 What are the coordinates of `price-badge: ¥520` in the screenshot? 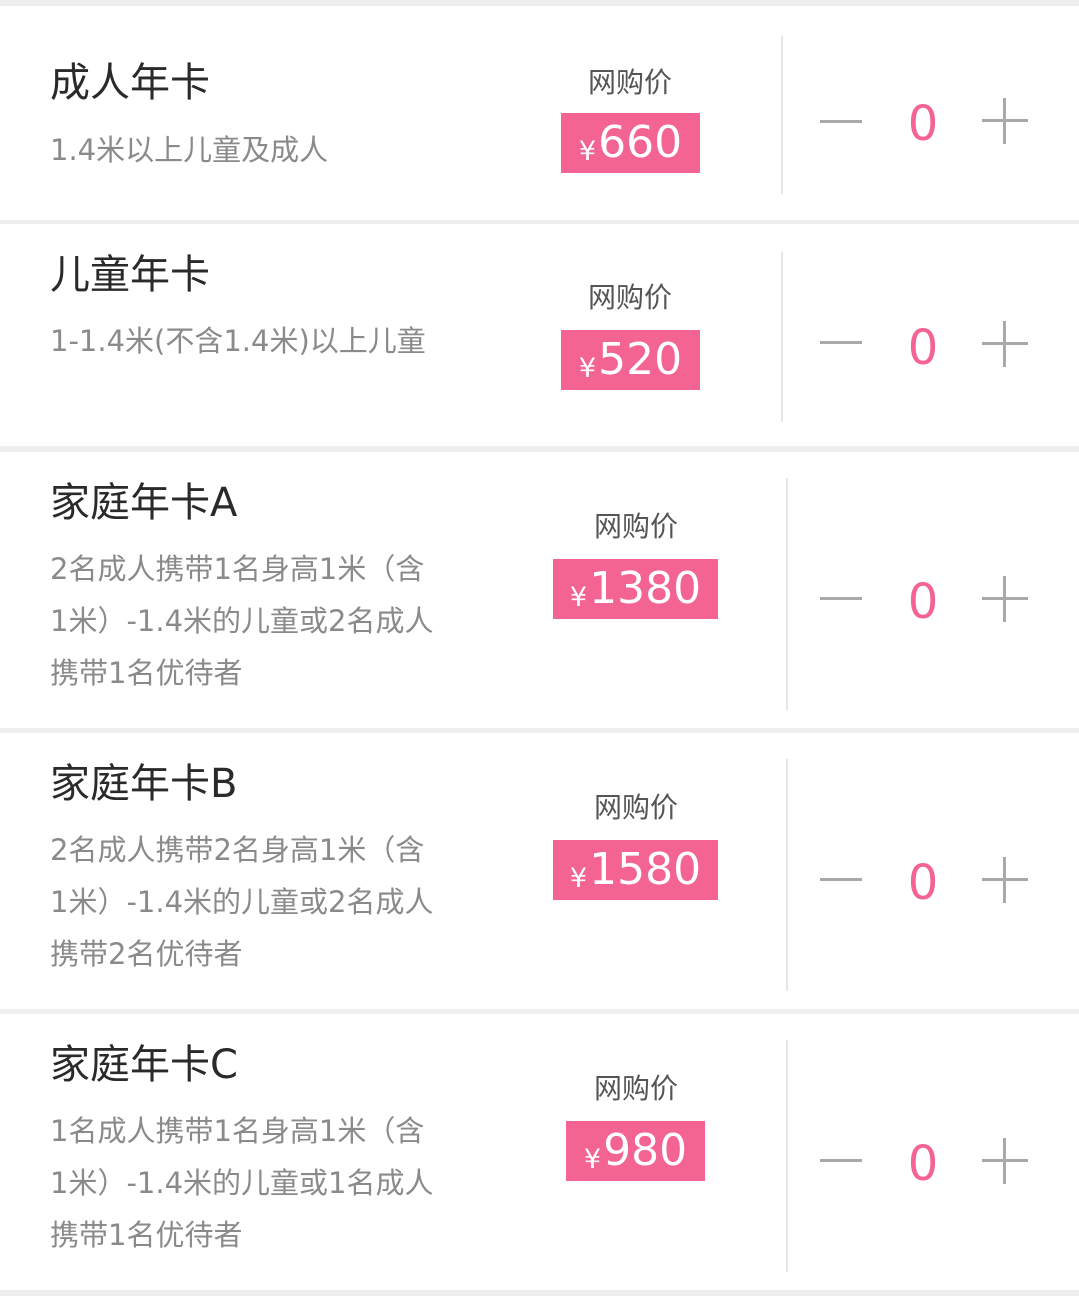 It's located at (630, 360).